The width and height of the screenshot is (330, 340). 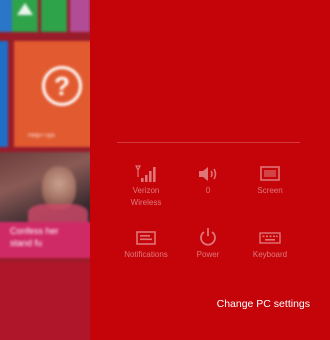 What do you see at coordinates (270, 190) in the screenshot?
I see `screen-label: Screen` at bounding box center [270, 190].